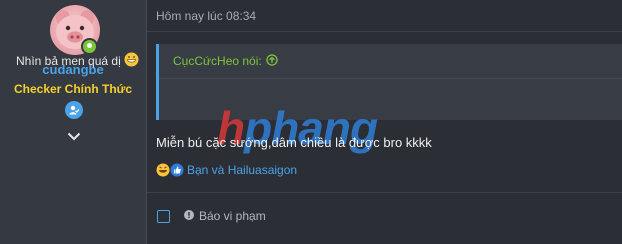  What do you see at coordinates (73, 89) in the screenshot?
I see `user-title: Checker Chính Thức` at bounding box center [73, 89].